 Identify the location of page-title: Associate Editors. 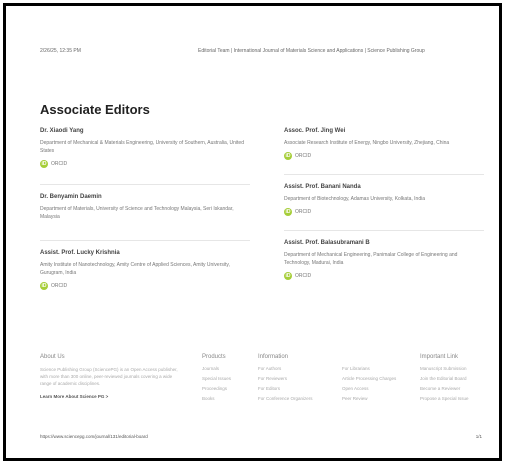
(95, 109).